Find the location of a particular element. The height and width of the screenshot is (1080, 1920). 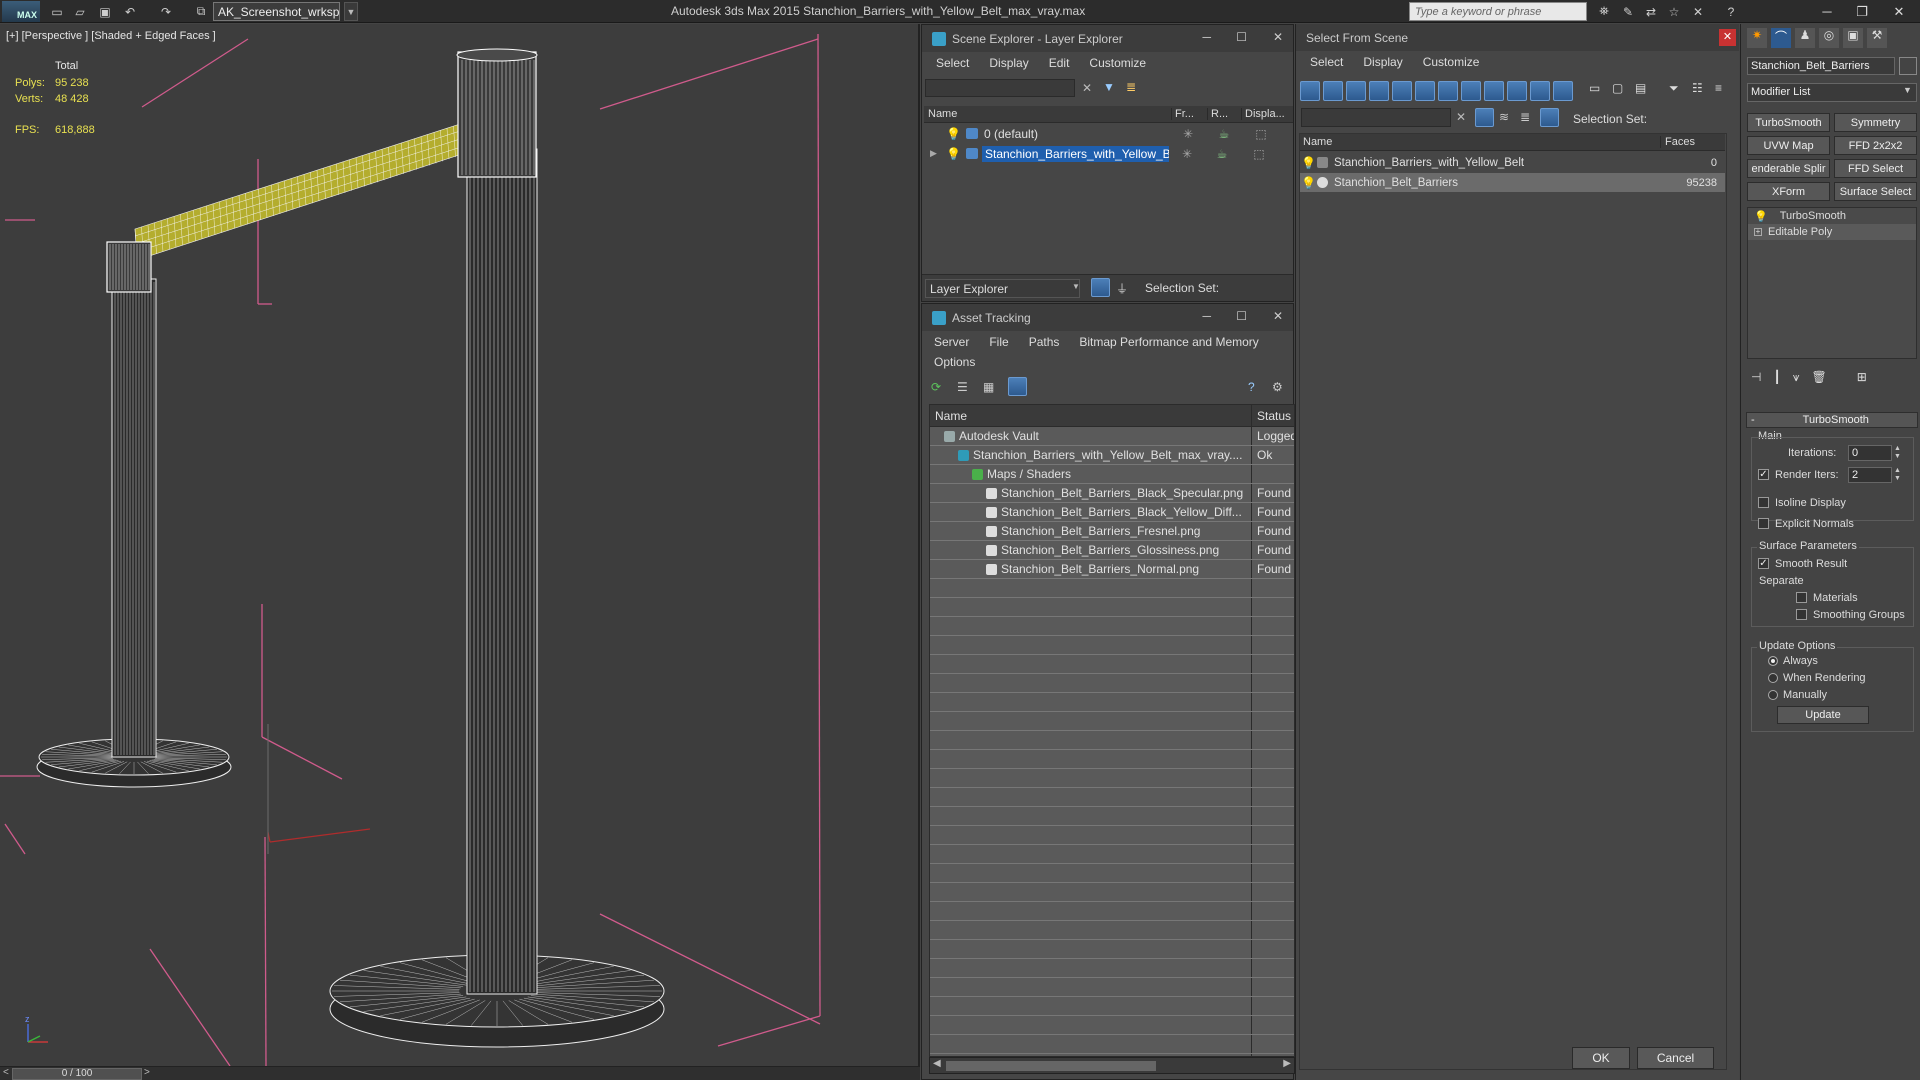

cameras-filter-icon is located at coordinates (1379, 91).